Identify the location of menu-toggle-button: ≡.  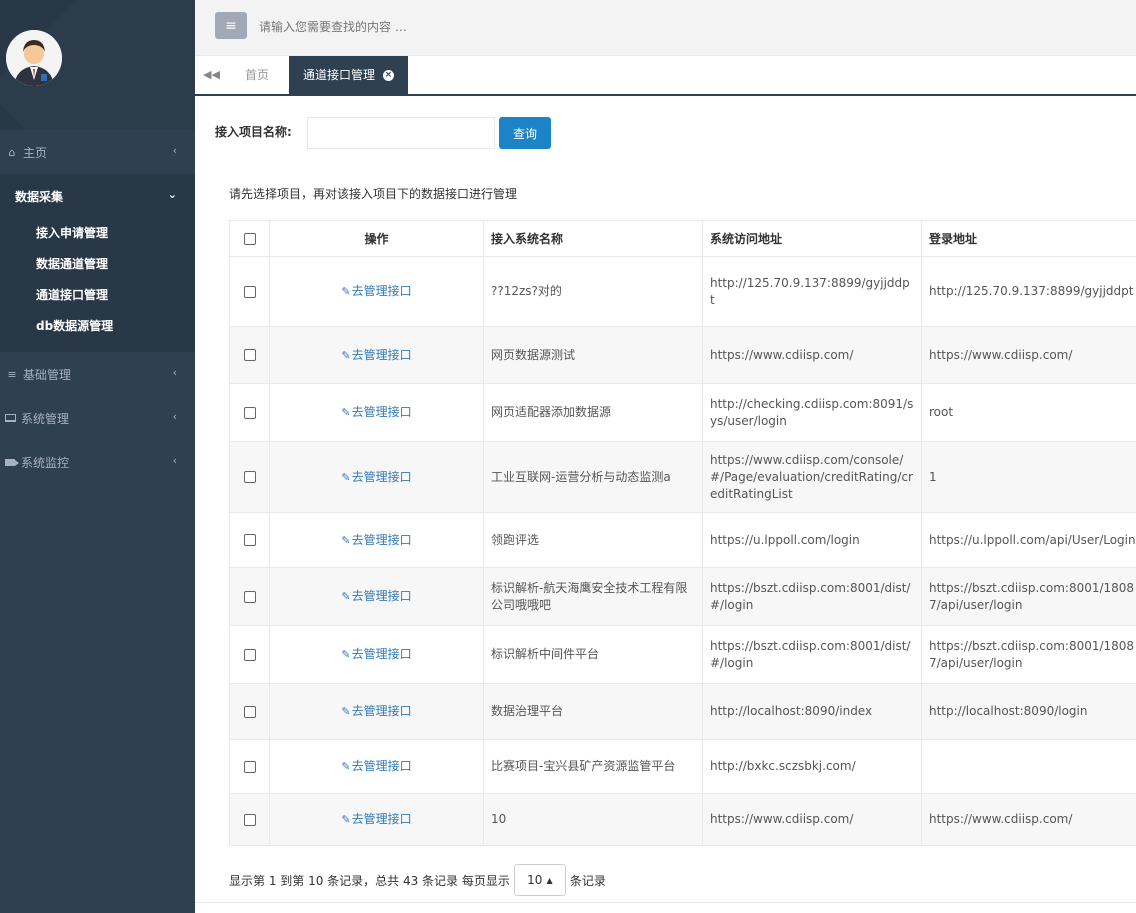
(231, 25).